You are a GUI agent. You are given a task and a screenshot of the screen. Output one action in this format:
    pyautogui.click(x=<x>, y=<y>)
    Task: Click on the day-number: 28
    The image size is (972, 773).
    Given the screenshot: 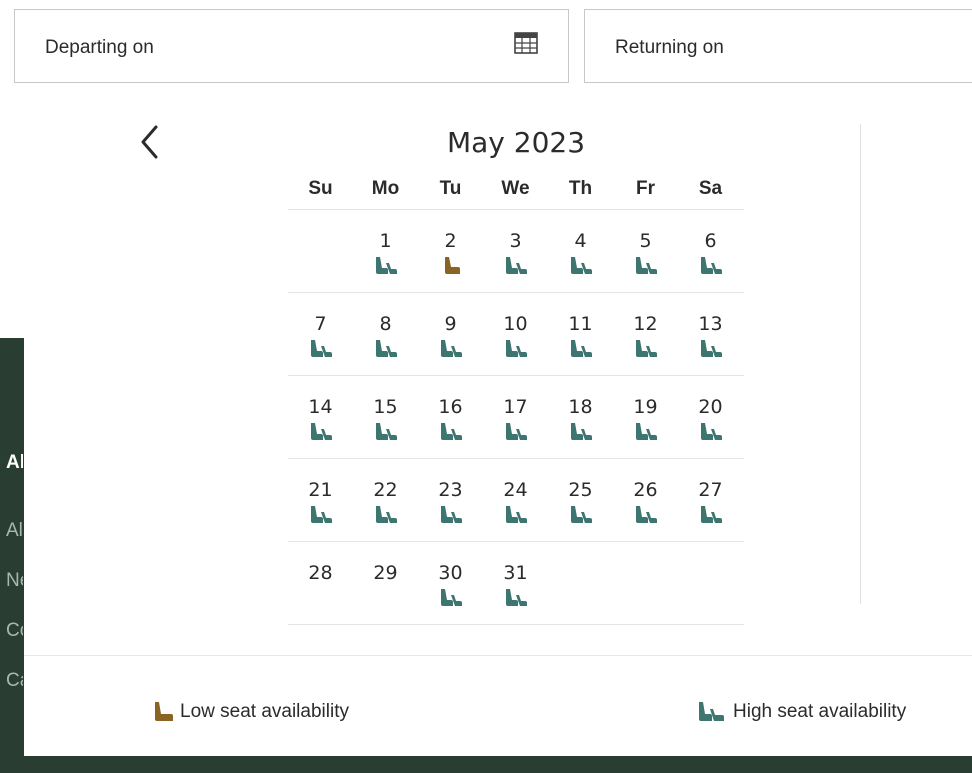 What is the action you would take?
    pyautogui.click(x=320, y=573)
    